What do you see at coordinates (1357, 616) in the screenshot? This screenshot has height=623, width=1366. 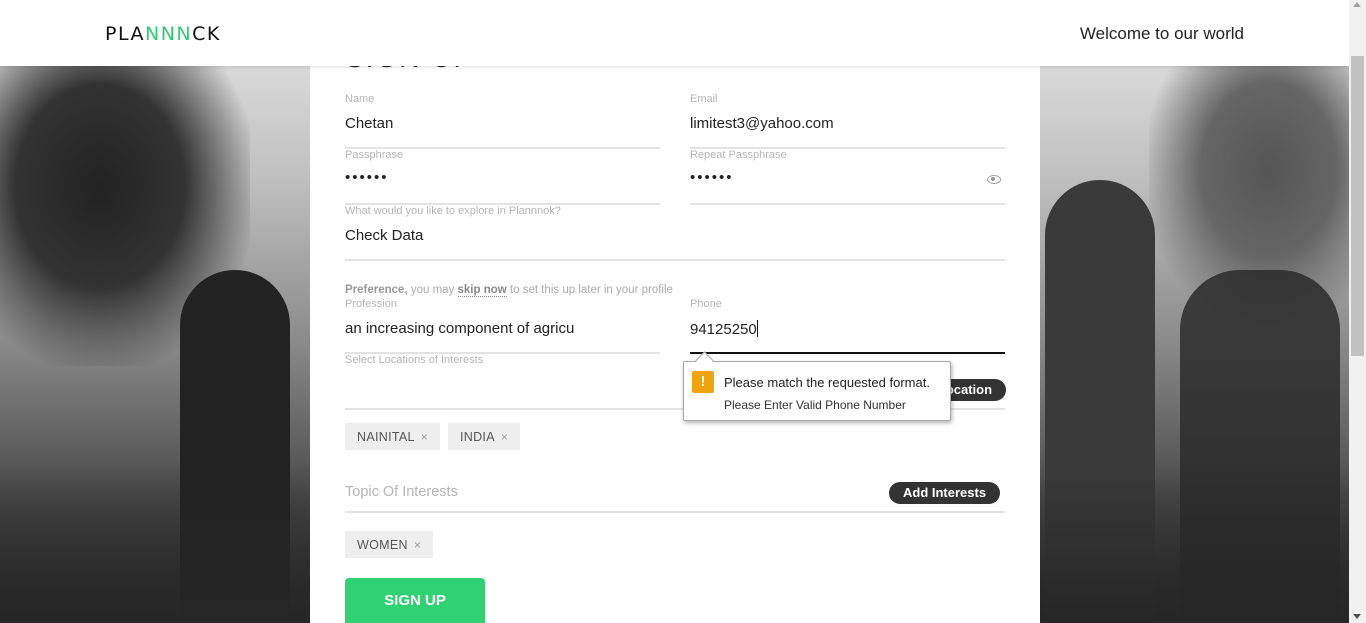 I see `scroll-down-arrow-icon` at bounding box center [1357, 616].